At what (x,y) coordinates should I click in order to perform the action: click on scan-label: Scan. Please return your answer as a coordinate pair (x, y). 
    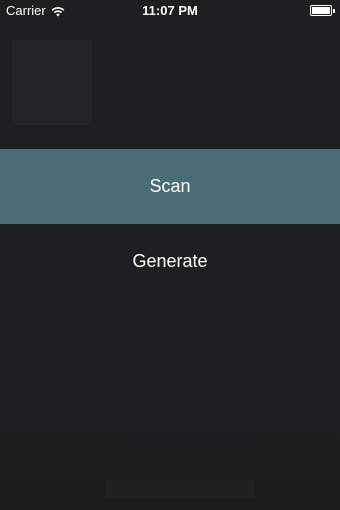
    Looking at the image, I should click on (170, 186).